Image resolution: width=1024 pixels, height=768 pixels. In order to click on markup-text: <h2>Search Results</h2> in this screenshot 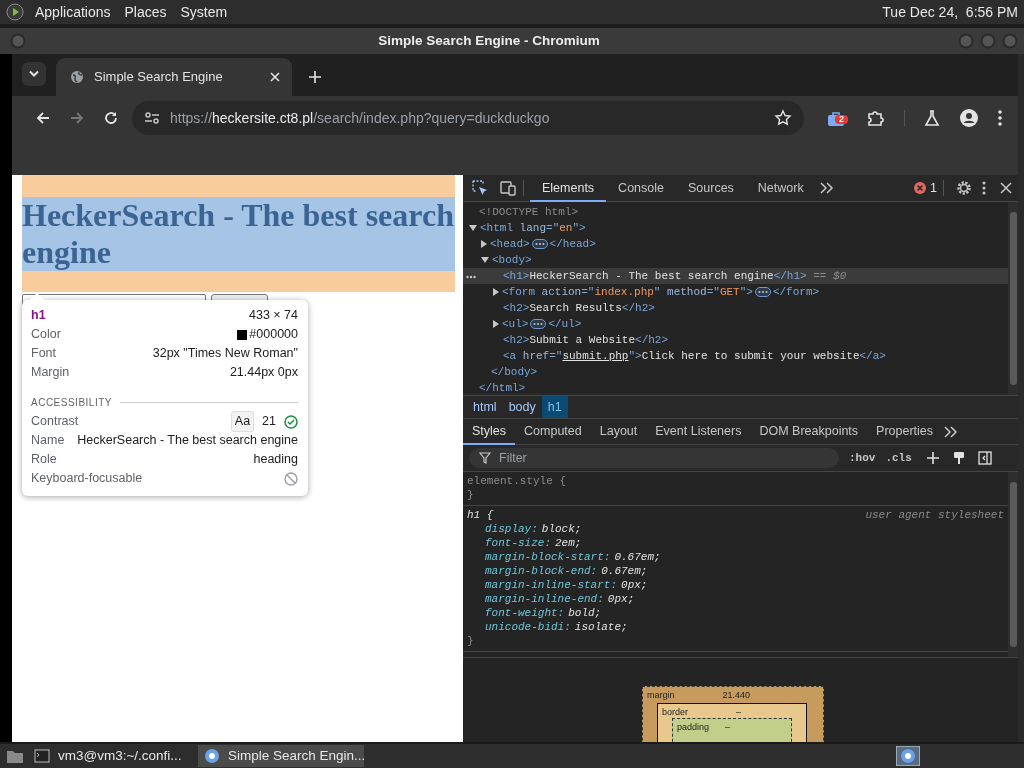, I will do `click(579, 308)`.